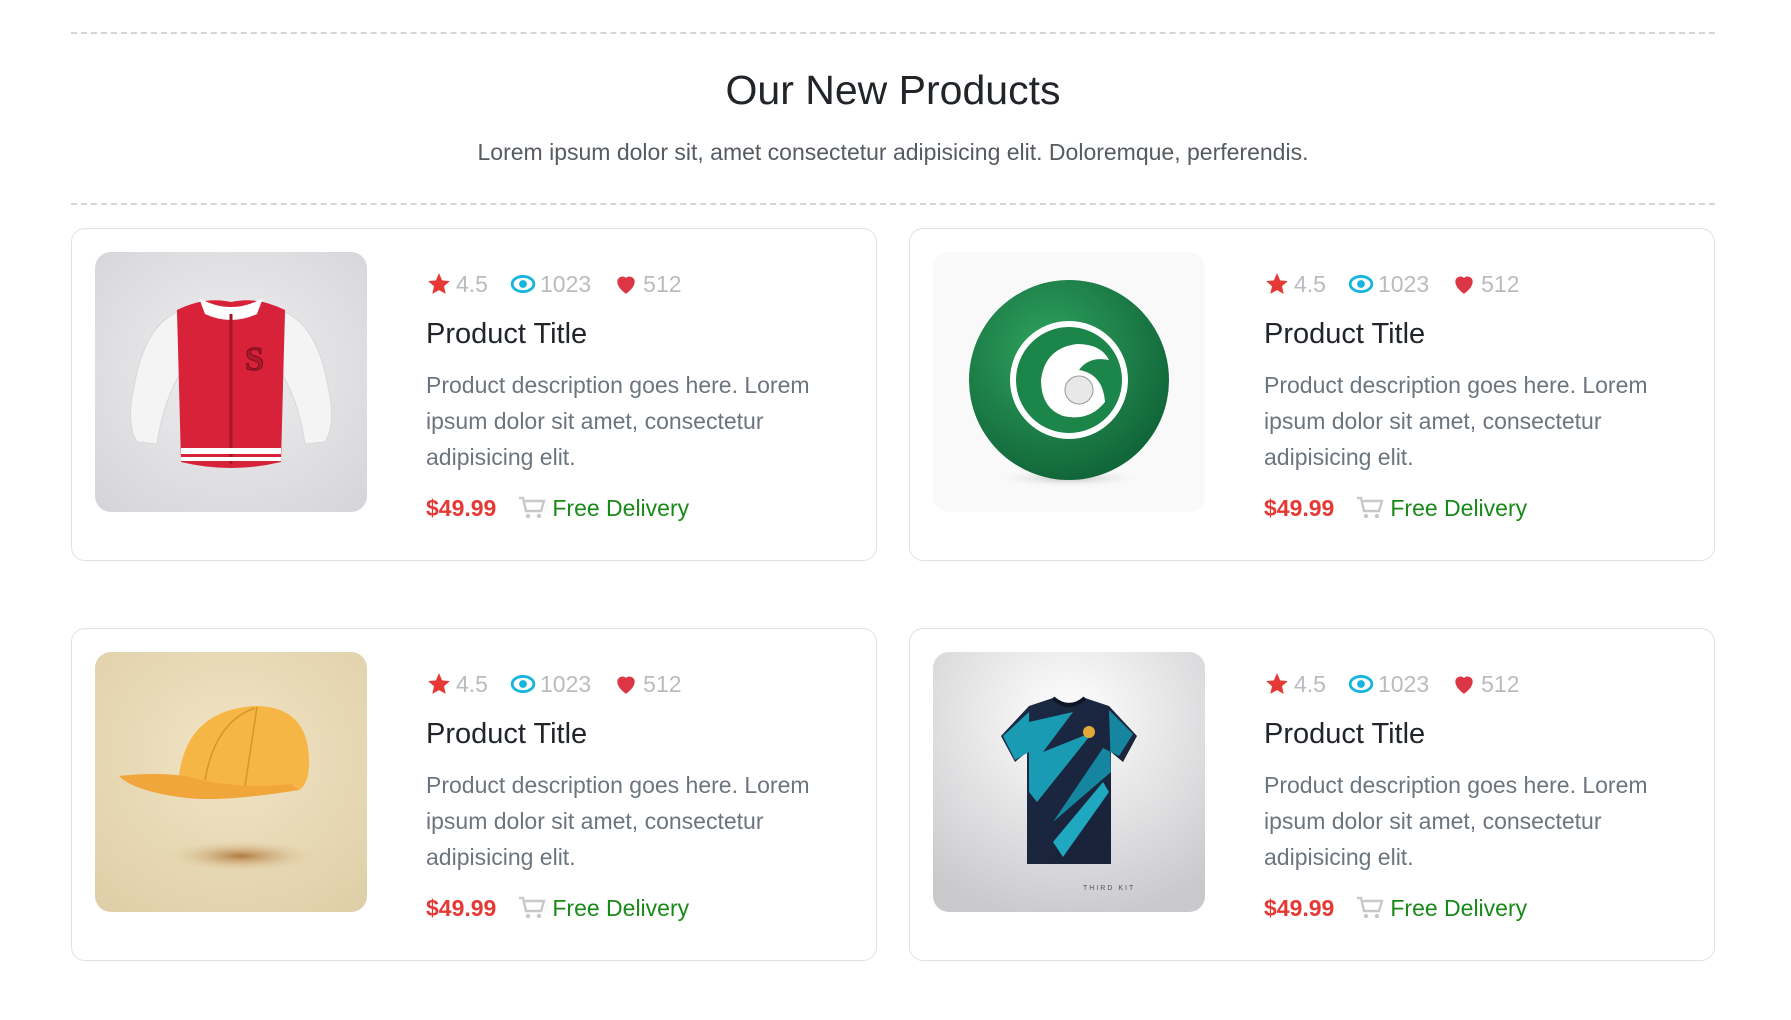 Image resolution: width=1791 pixels, height=1020 pixels. What do you see at coordinates (231, 382) in the screenshot?
I see `product-image-jacket: S` at bounding box center [231, 382].